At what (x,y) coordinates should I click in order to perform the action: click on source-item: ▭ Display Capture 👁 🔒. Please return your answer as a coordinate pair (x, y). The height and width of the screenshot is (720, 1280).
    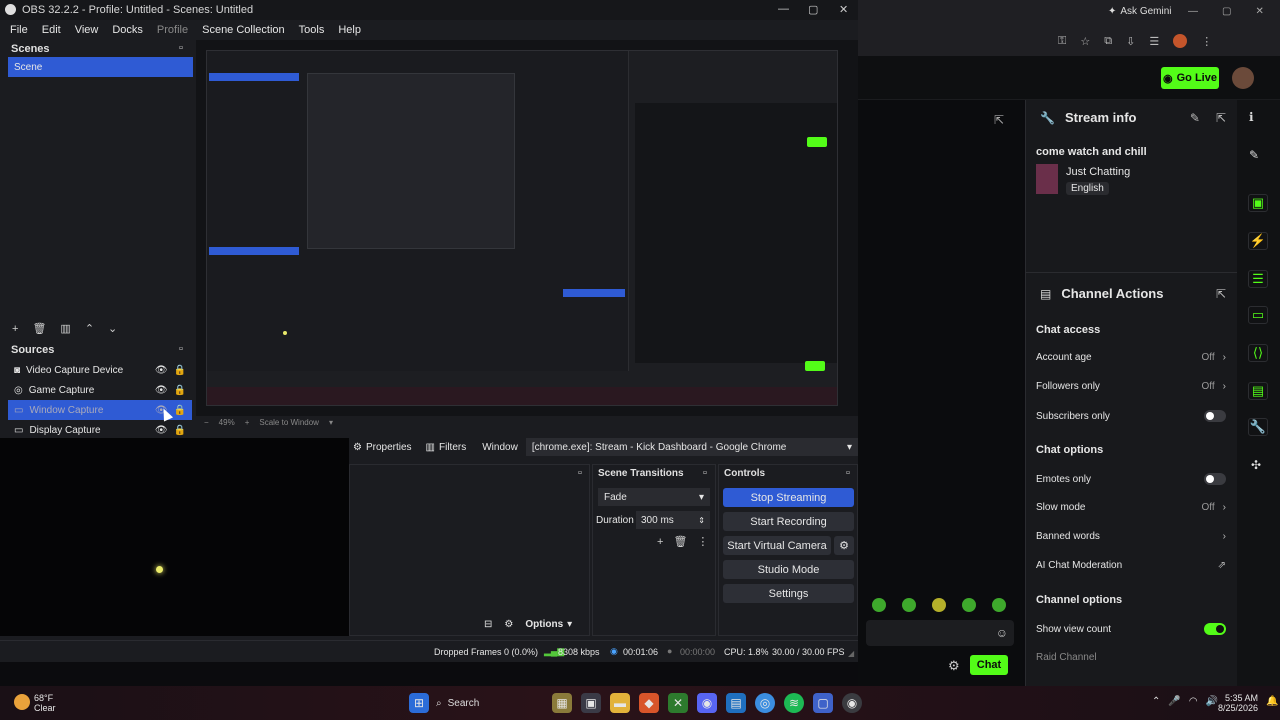
    Looking at the image, I should click on (100, 430).